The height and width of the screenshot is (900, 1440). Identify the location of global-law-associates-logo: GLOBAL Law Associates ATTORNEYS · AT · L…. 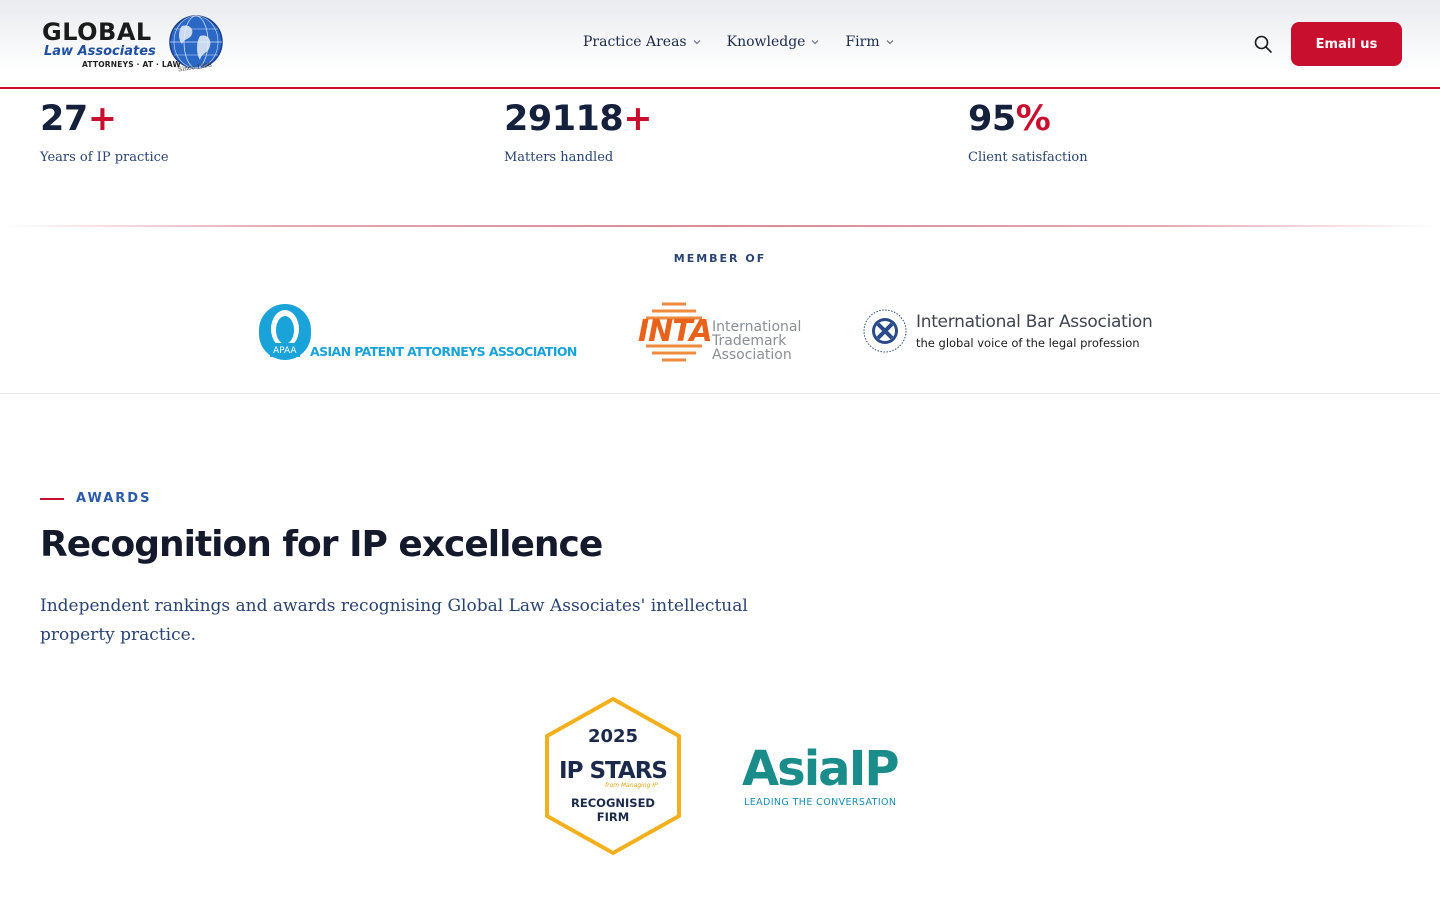
(135, 44).